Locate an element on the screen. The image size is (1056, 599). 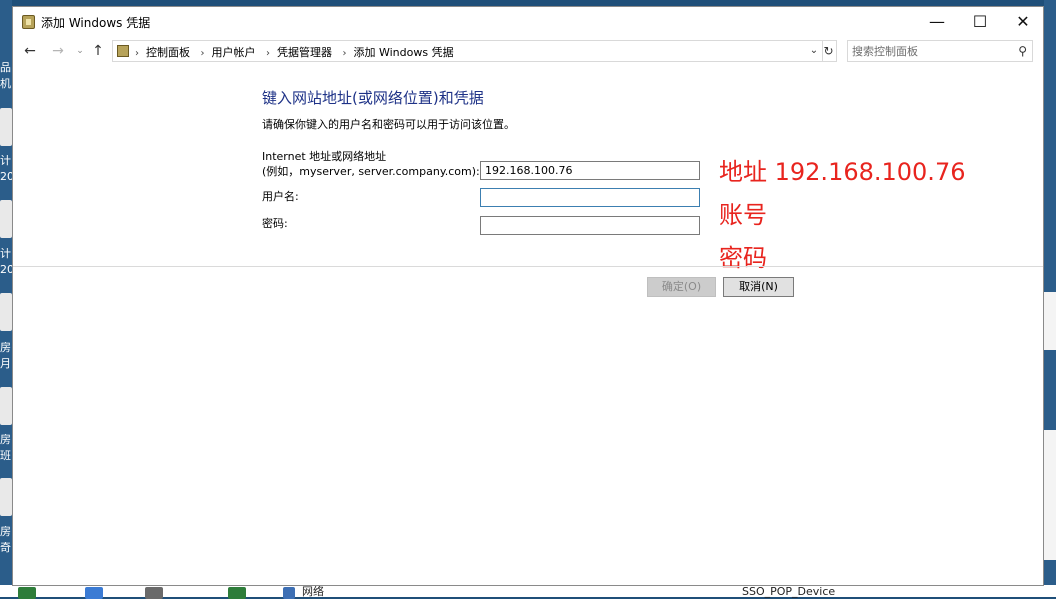
password-label: 密码: is located at coordinates (275, 223).